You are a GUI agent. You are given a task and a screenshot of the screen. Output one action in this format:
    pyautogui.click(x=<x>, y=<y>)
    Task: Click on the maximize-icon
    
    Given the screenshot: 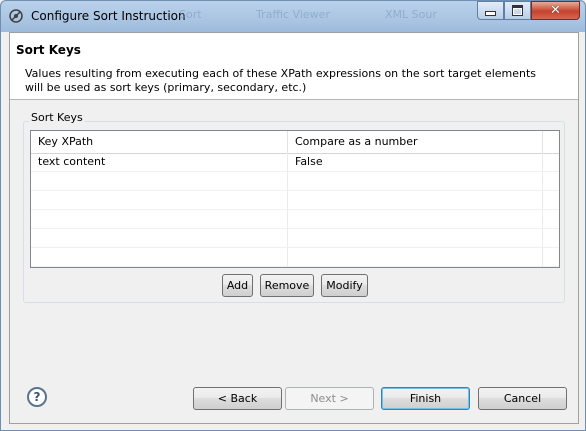 What is the action you would take?
    pyautogui.click(x=517, y=10)
    